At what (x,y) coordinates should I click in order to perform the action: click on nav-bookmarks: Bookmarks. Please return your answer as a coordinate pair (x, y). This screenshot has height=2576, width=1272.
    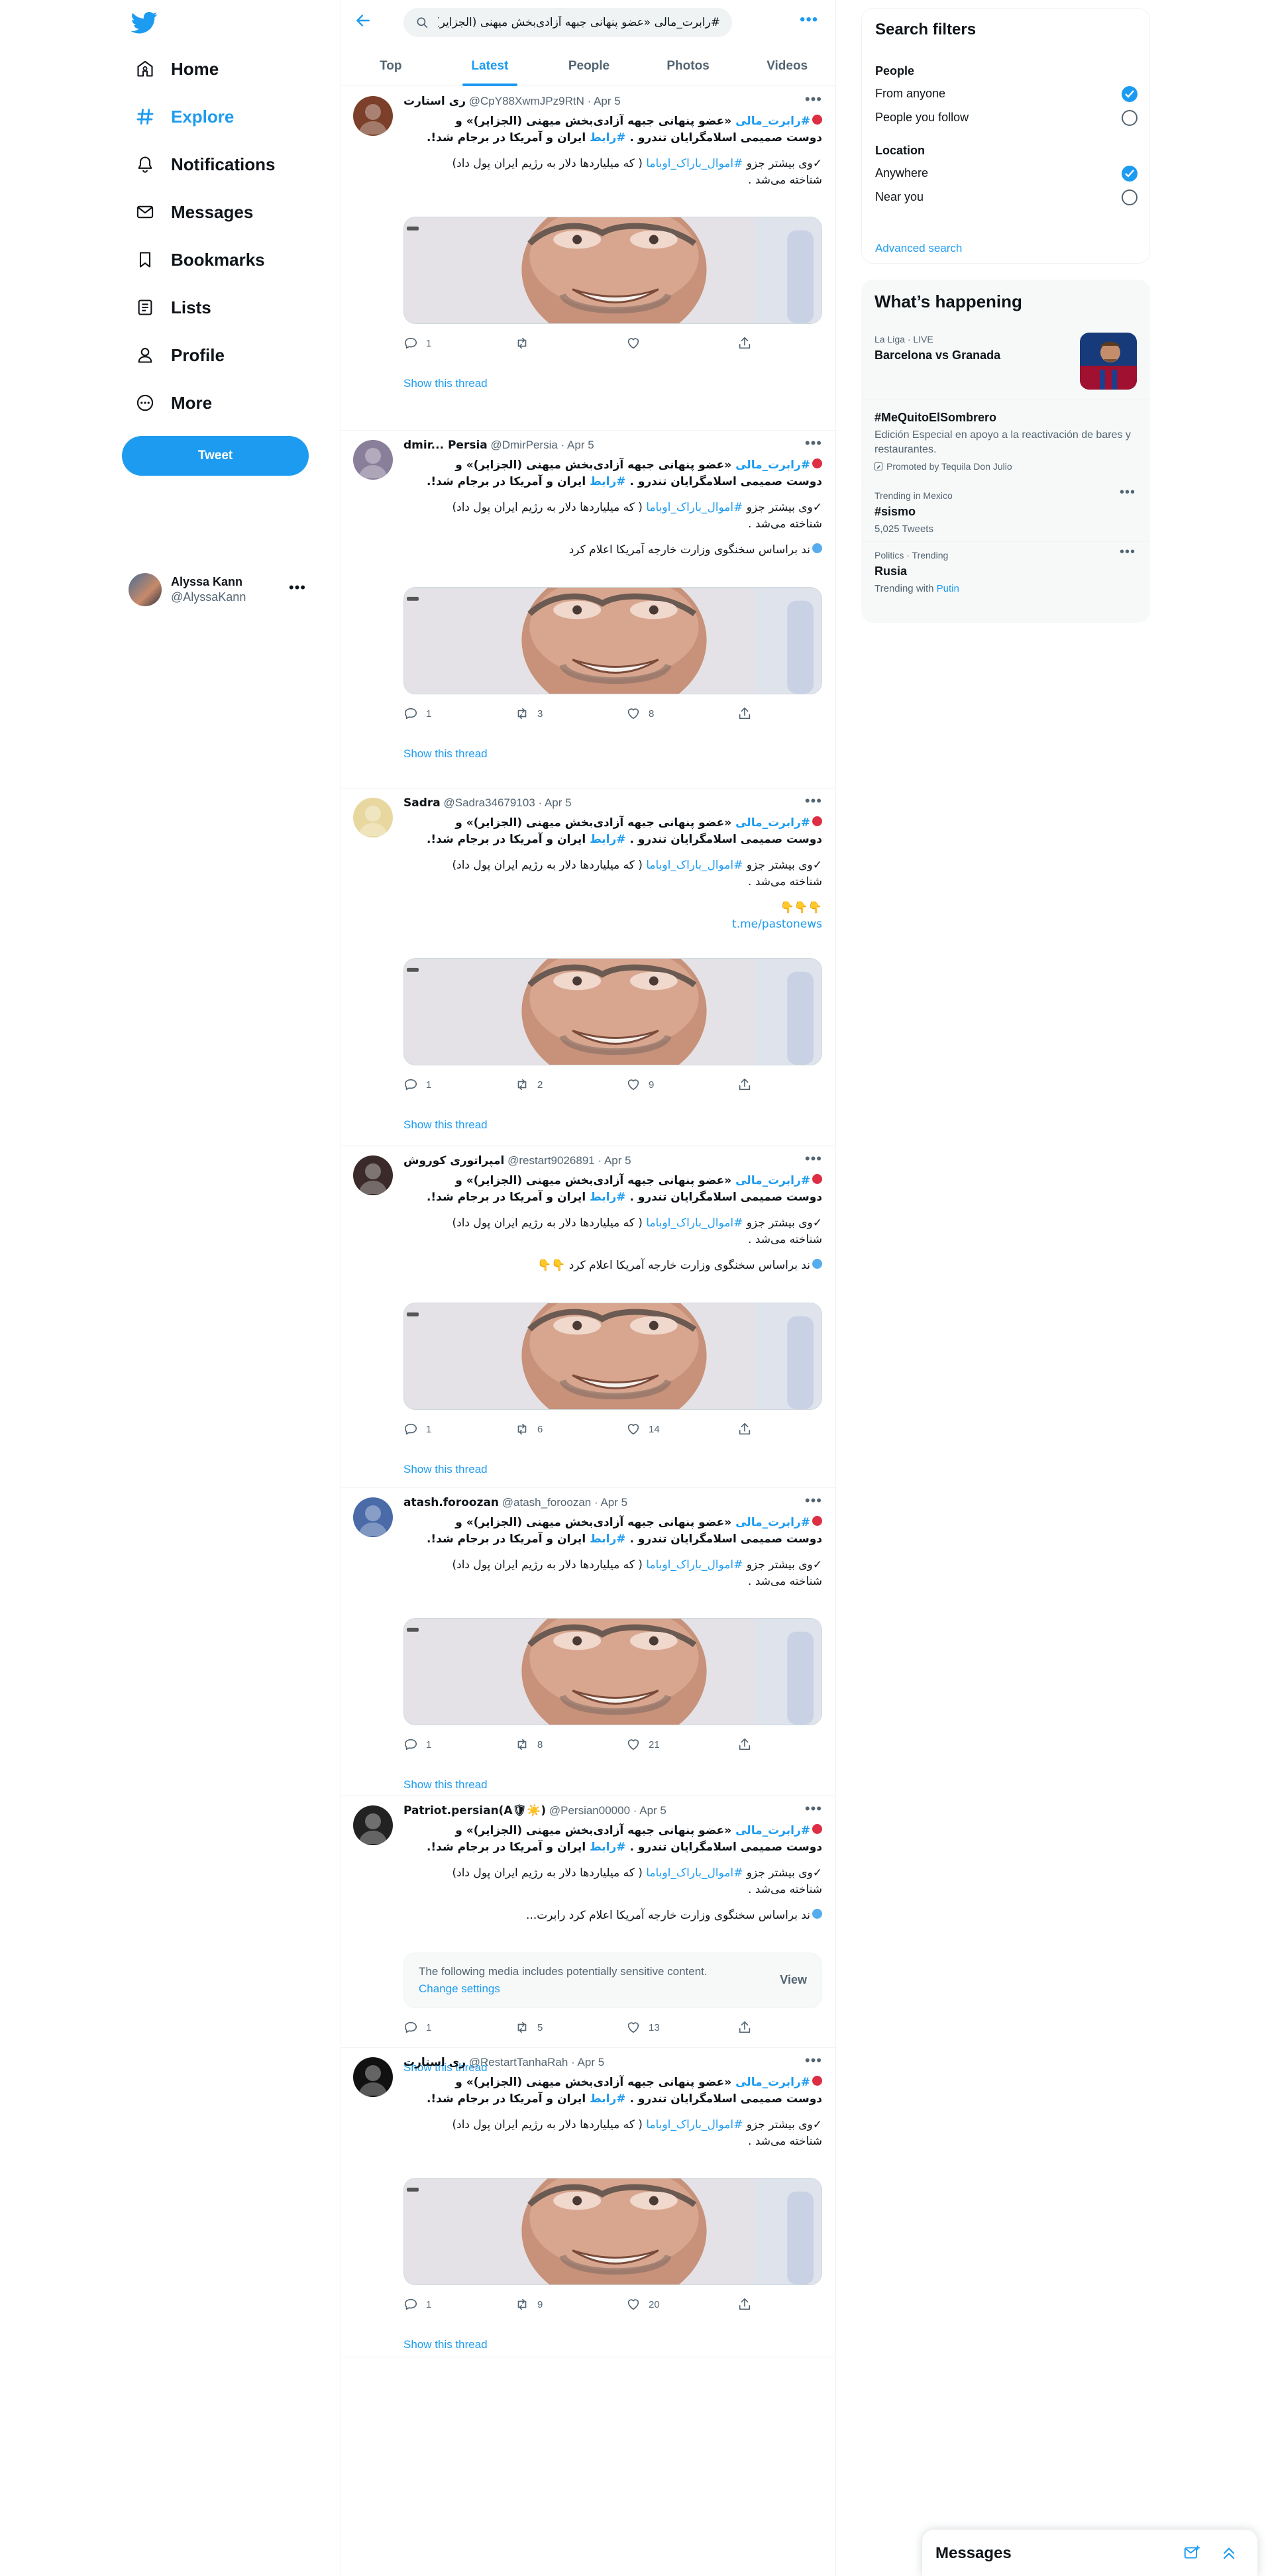
    Looking at the image, I should click on (200, 259).